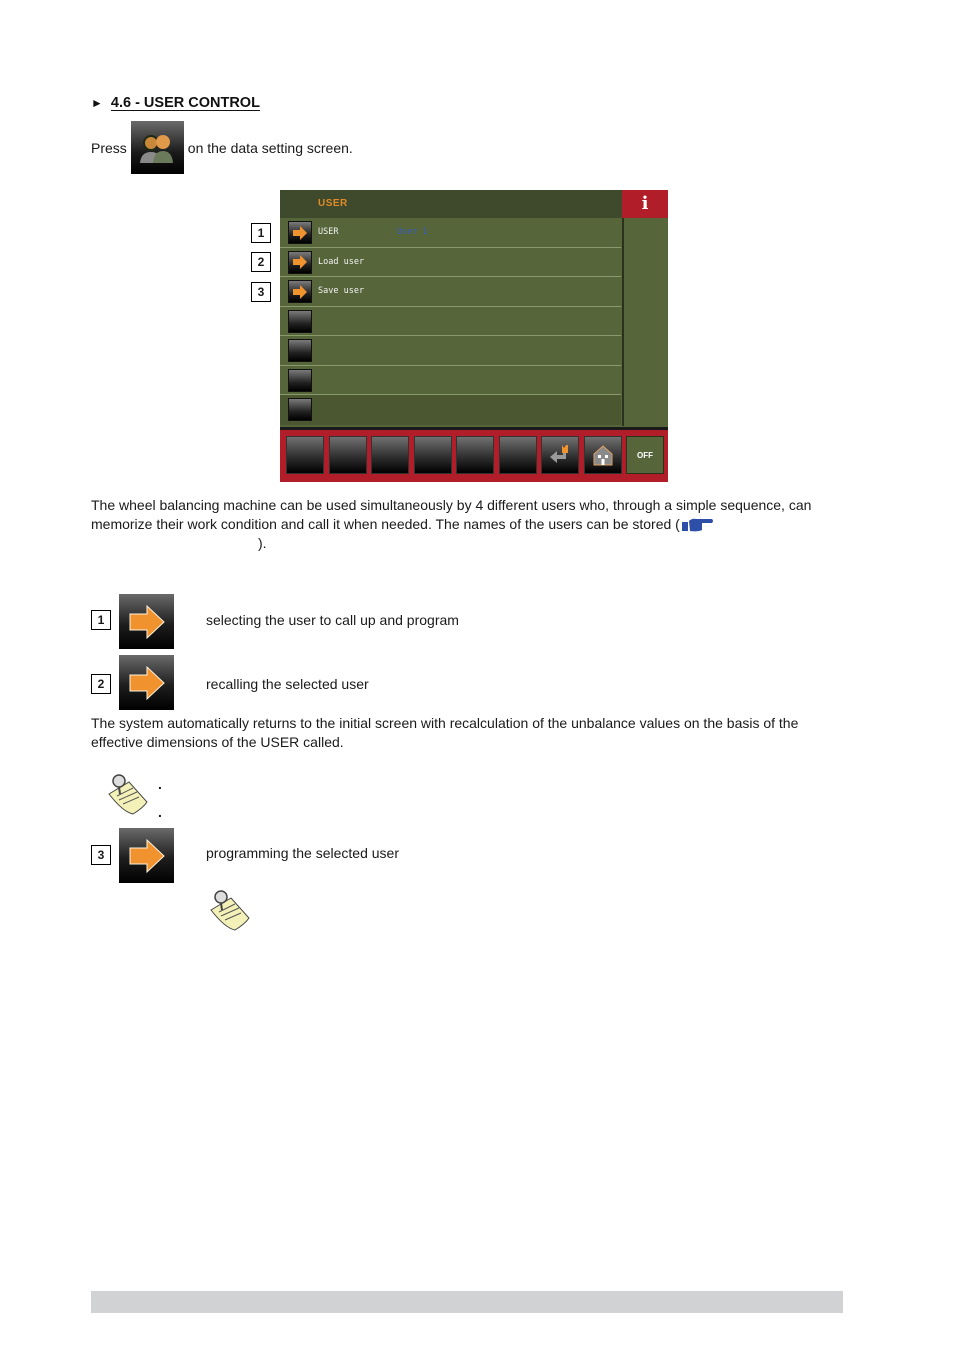 This screenshot has height=1350, width=954. I want to click on callout-2: 2, so click(261, 262).